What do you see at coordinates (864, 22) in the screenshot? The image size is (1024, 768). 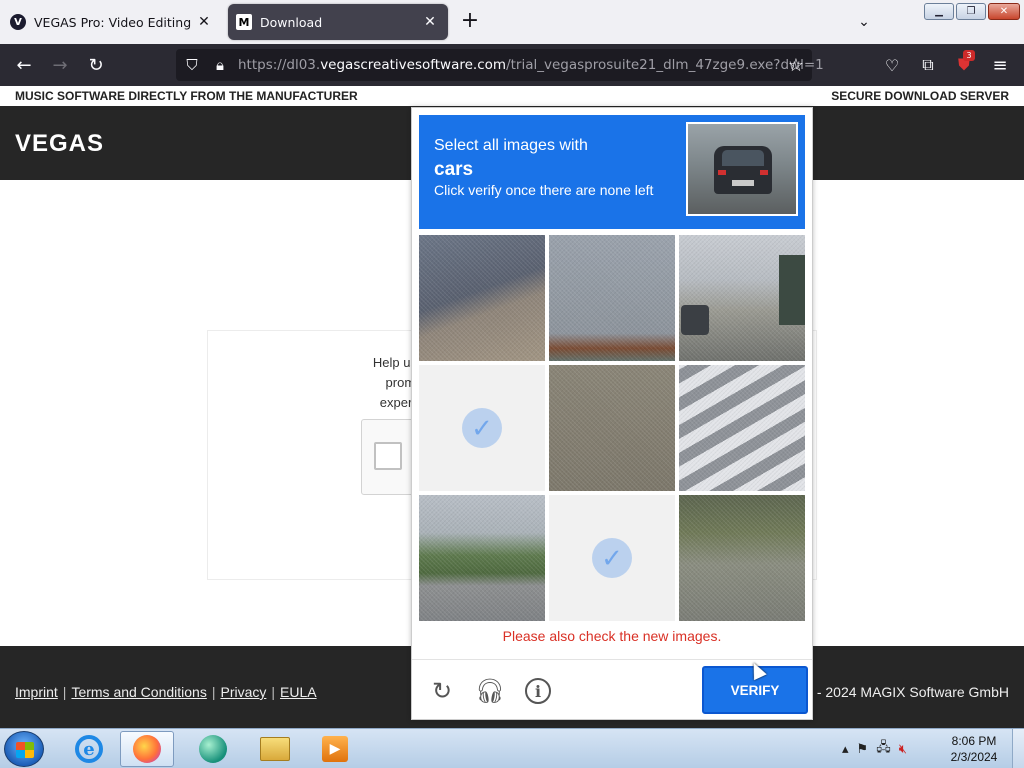 I see `list-all-tabs-chevron-icon: ⌄` at bounding box center [864, 22].